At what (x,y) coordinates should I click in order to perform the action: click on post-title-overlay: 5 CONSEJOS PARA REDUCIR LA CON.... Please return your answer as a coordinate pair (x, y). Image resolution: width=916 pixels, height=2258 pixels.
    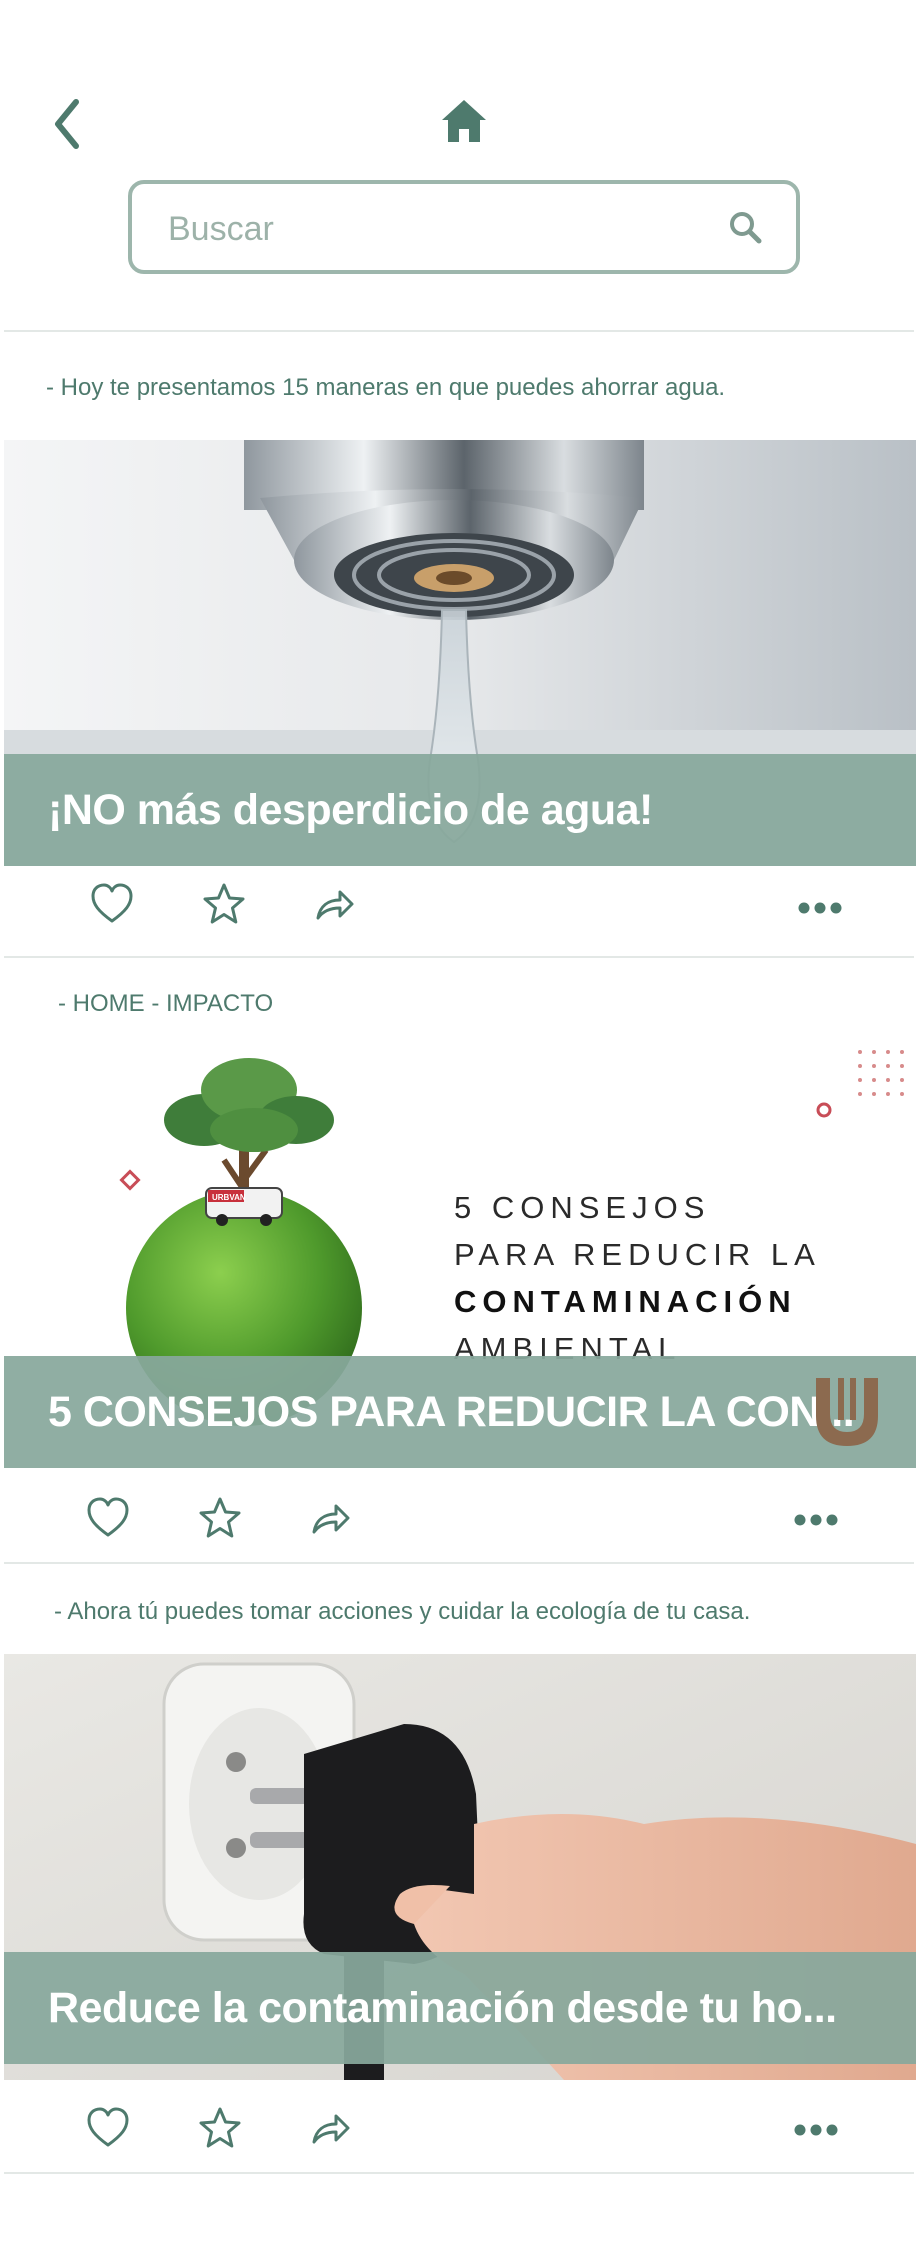
    Looking at the image, I should click on (460, 1412).